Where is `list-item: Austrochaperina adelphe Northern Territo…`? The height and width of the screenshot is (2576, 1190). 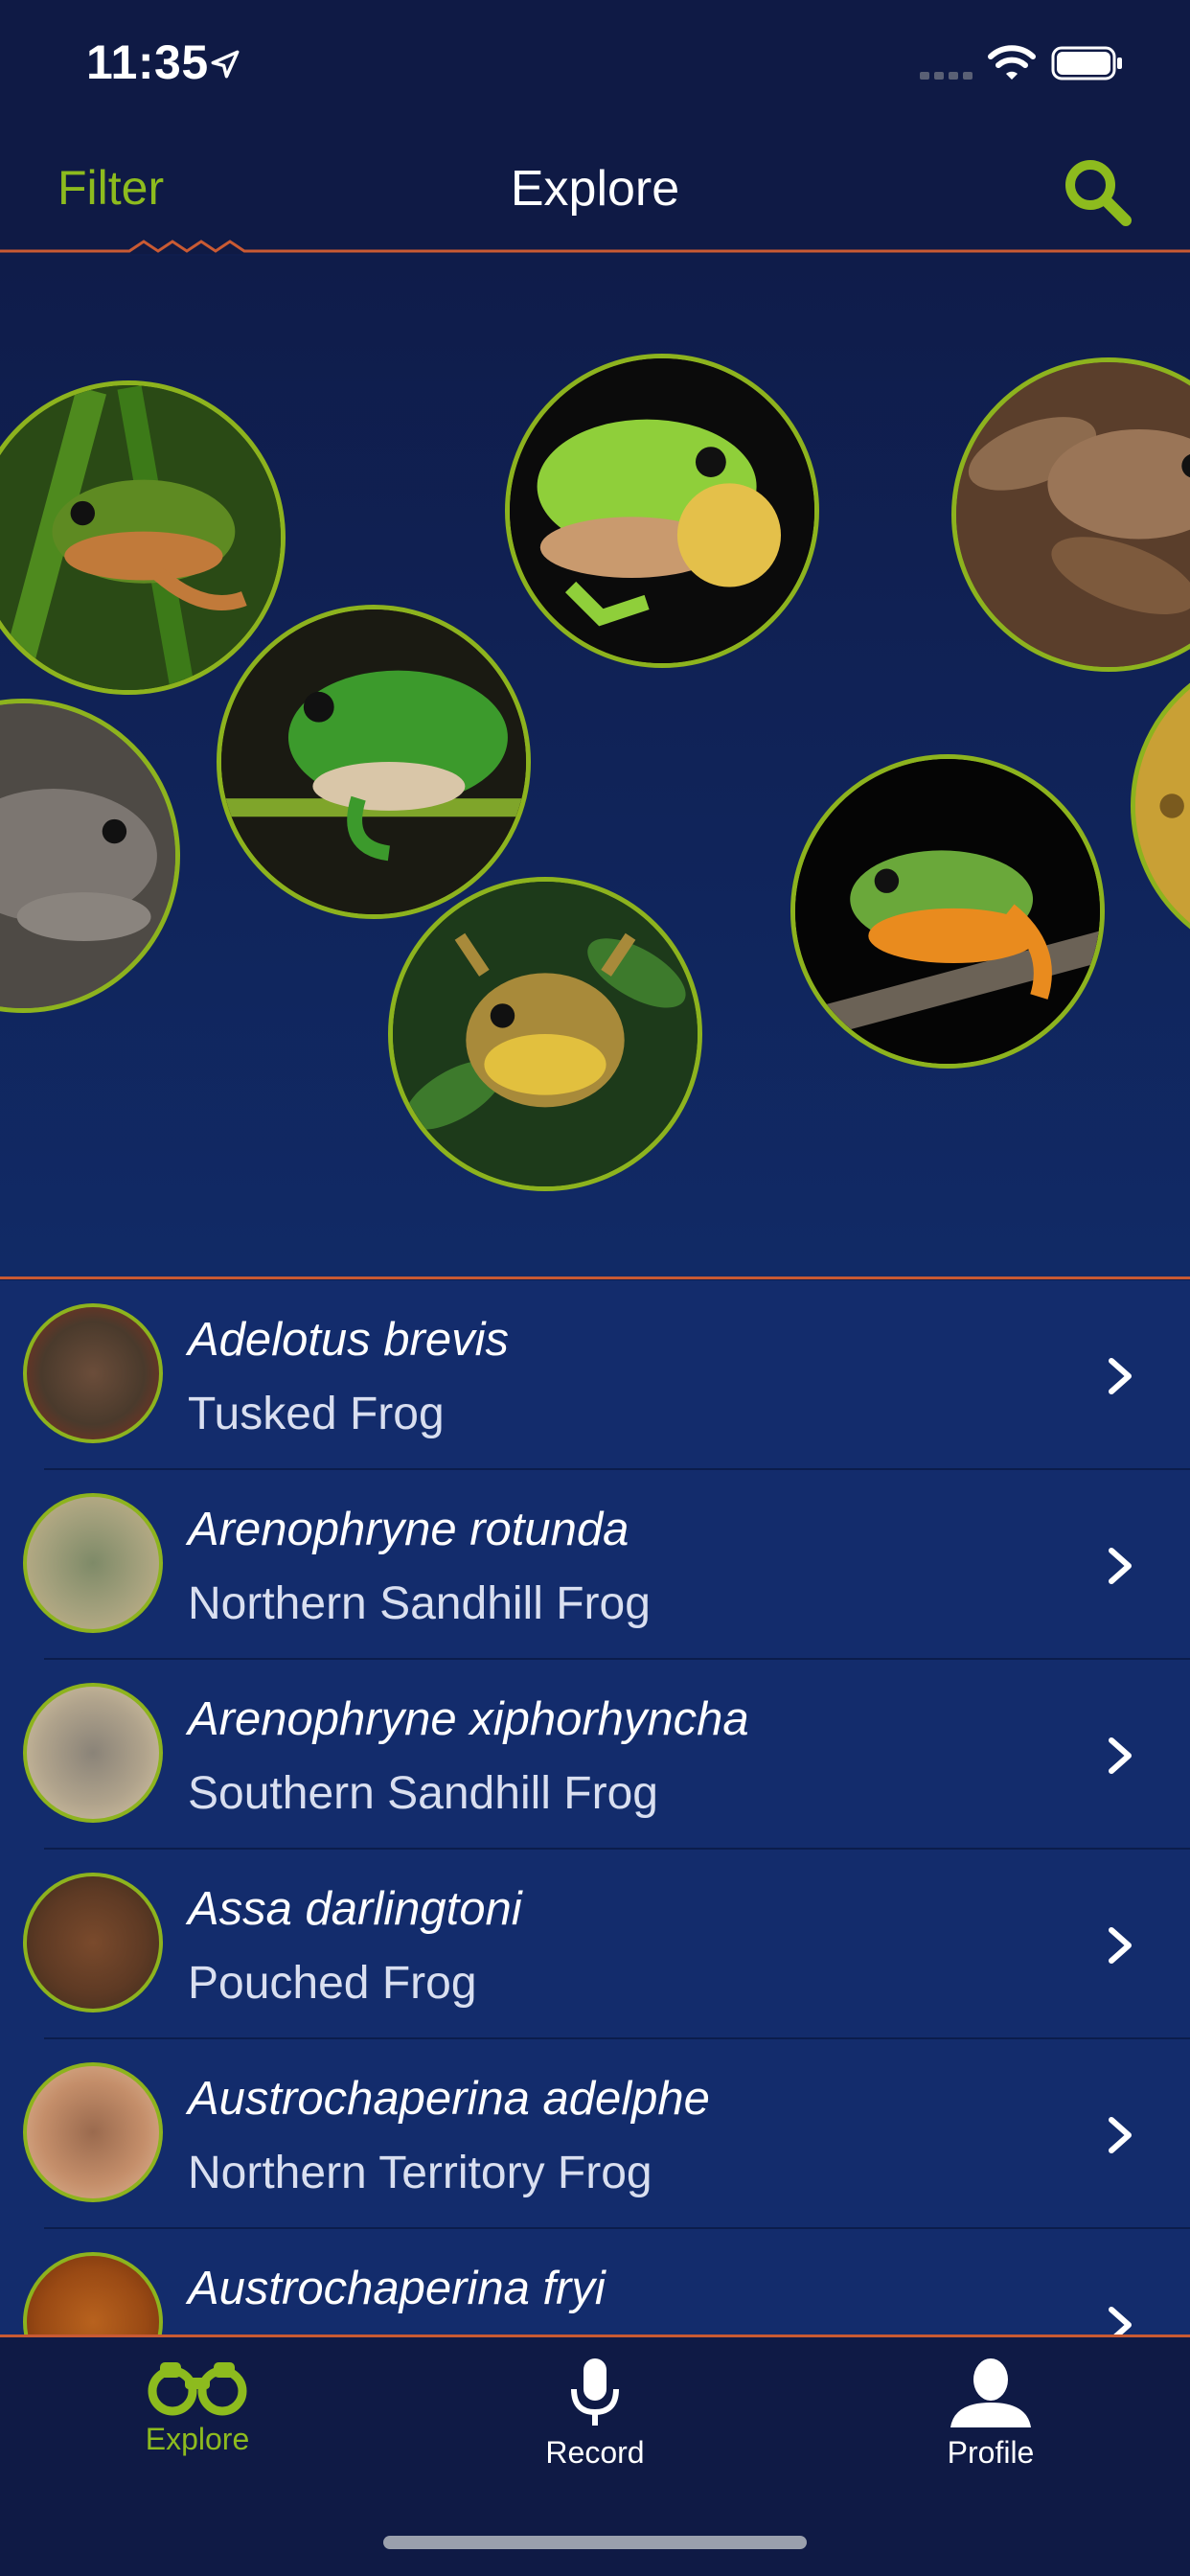 list-item: Austrochaperina adelphe Northern Territo… is located at coordinates (595, 2134).